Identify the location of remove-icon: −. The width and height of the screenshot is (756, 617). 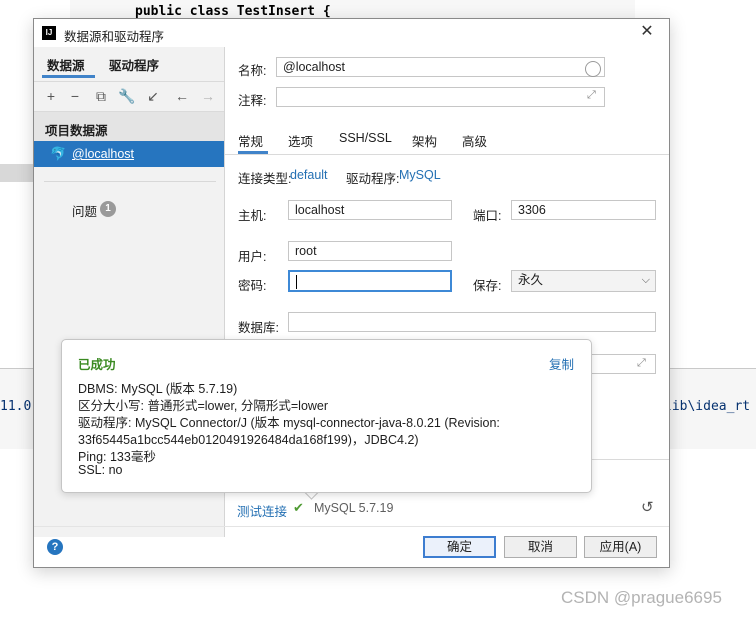
(75, 96).